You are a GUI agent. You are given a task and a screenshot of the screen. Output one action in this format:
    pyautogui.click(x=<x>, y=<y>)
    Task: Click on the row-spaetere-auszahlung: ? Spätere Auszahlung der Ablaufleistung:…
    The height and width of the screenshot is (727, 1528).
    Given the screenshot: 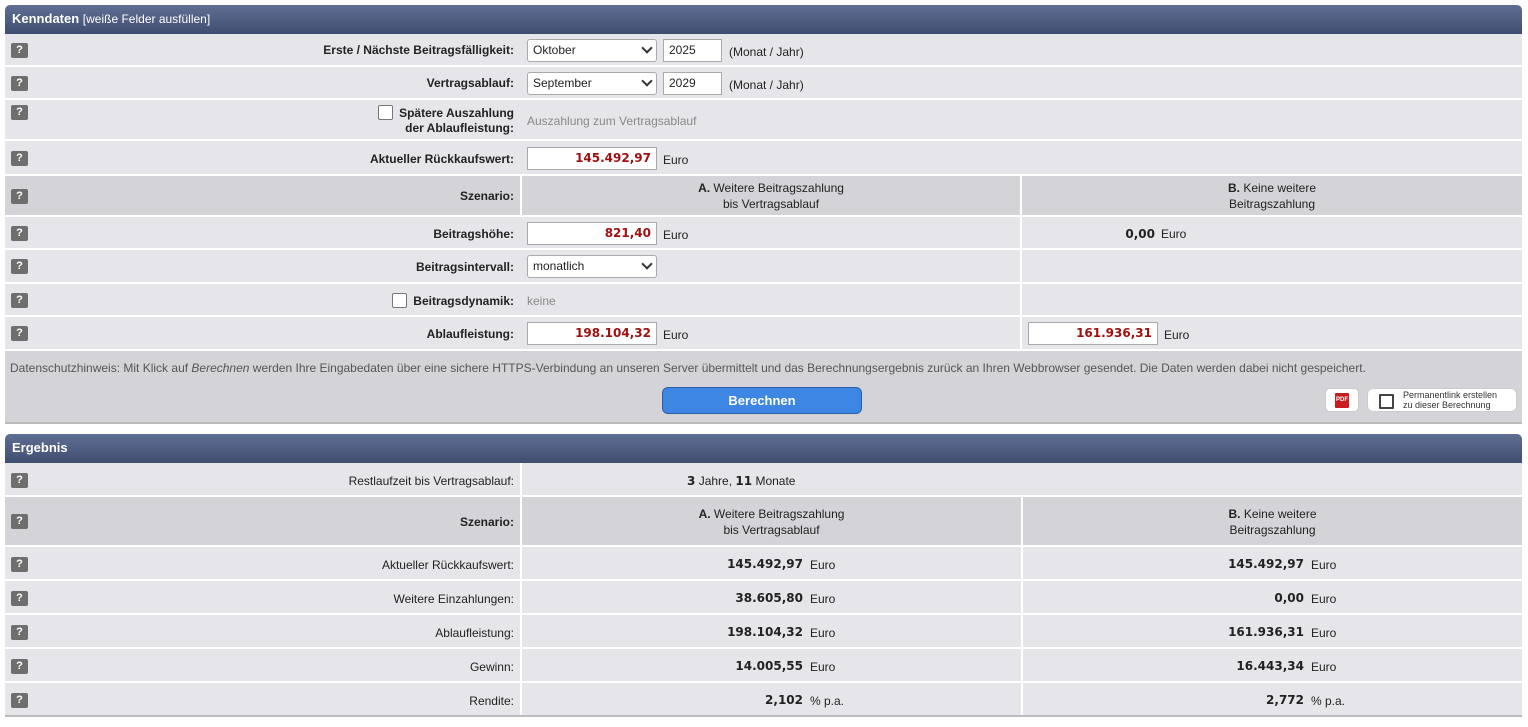 What is the action you would take?
    pyautogui.click(x=763, y=120)
    